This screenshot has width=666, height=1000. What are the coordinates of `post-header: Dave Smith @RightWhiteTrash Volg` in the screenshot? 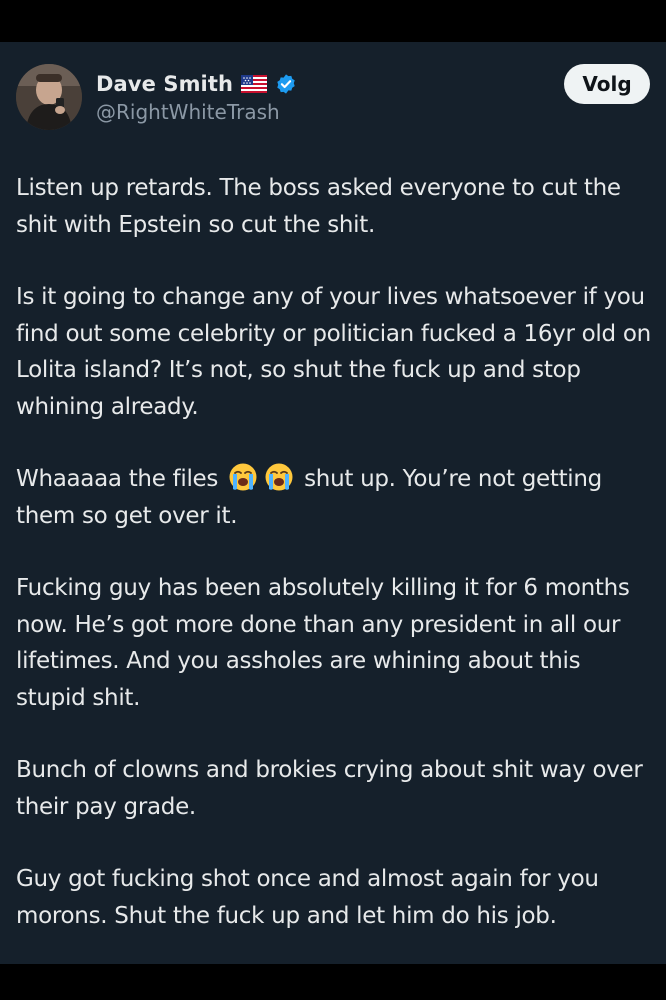 It's located at (333, 100).